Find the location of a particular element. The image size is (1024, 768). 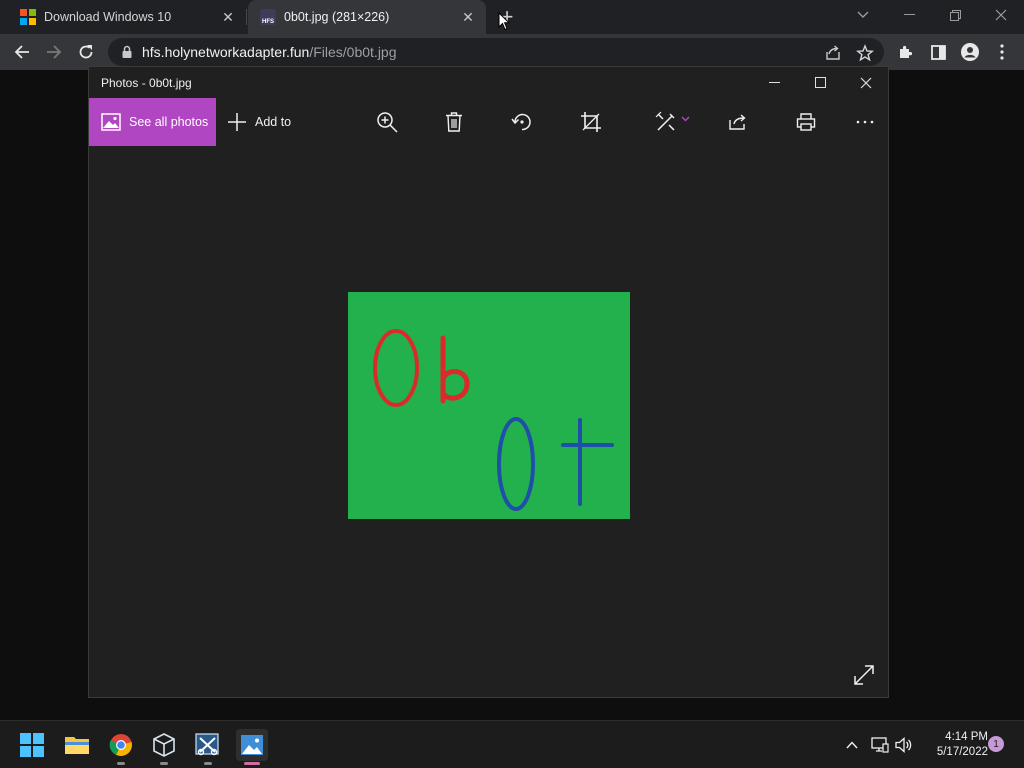

picture-icon is located at coordinates (111, 122).